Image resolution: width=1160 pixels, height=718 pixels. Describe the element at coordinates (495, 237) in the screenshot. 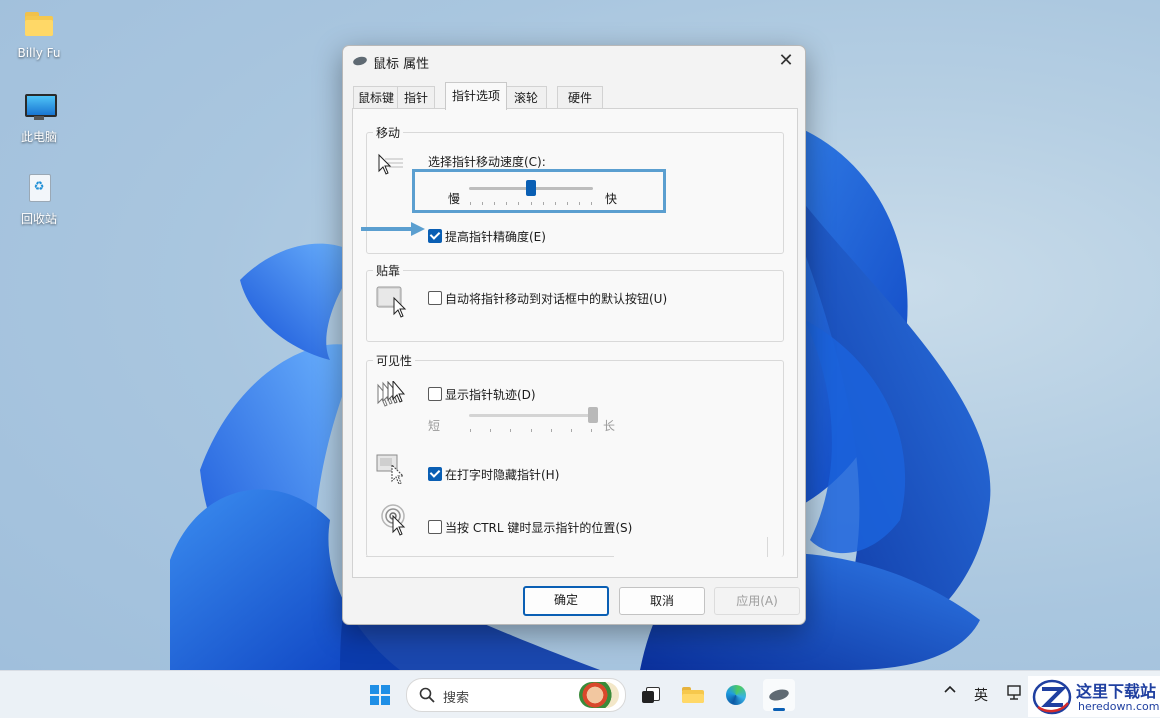

I see `enhance-precision-label: 提高指针精确度(E)` at that location.